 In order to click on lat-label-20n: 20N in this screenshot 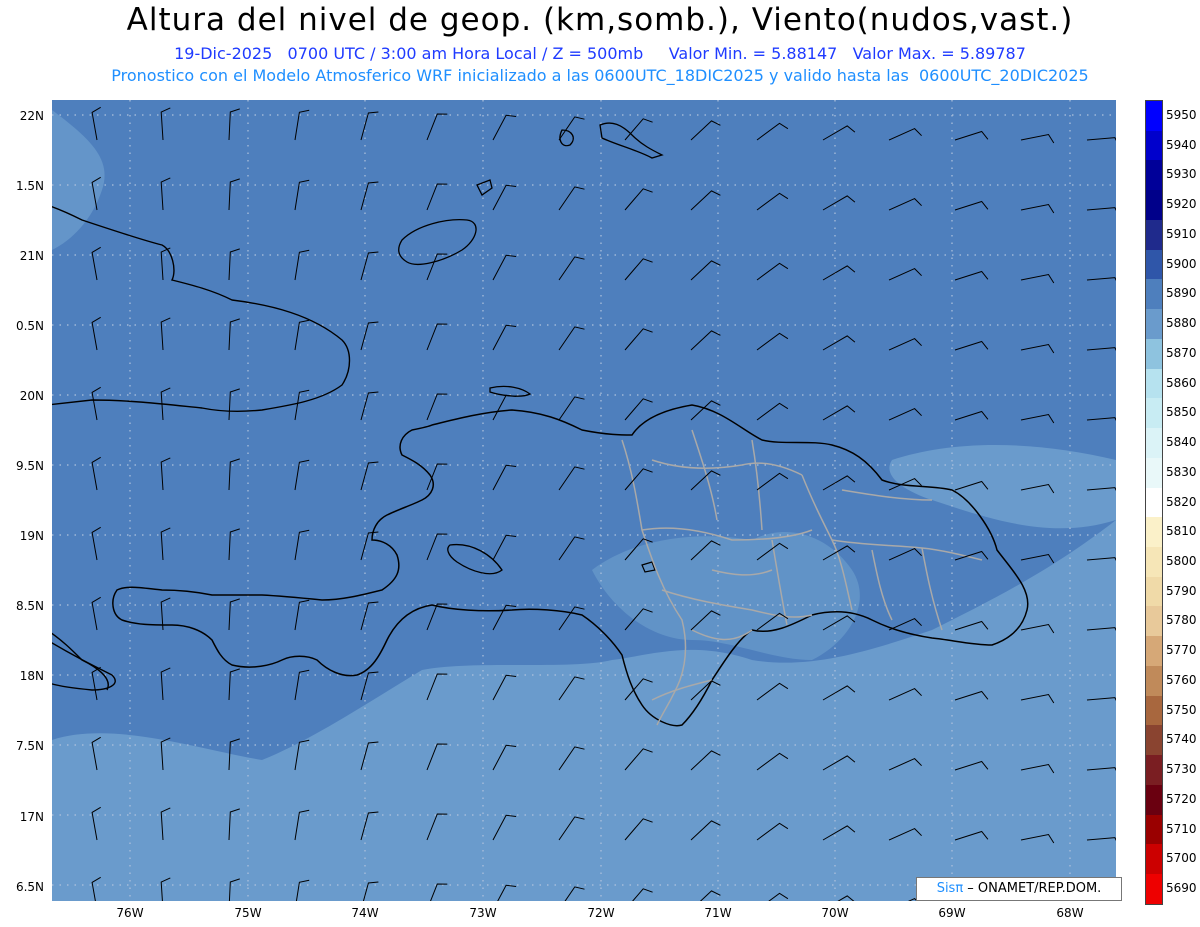, I will do `click(31, 396)`.